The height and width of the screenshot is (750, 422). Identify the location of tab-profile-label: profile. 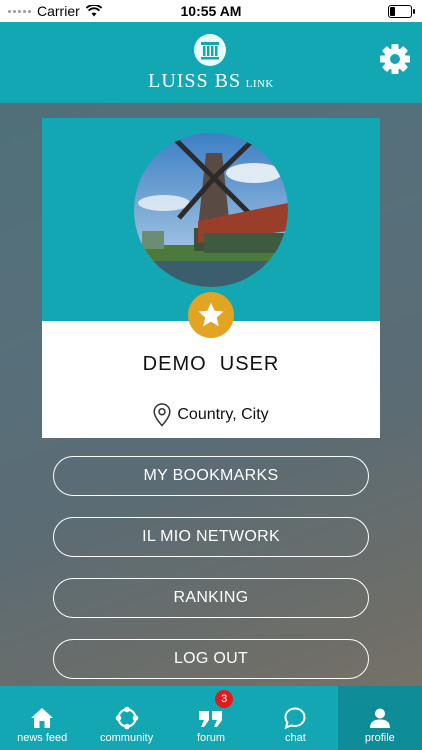
(379, 738).